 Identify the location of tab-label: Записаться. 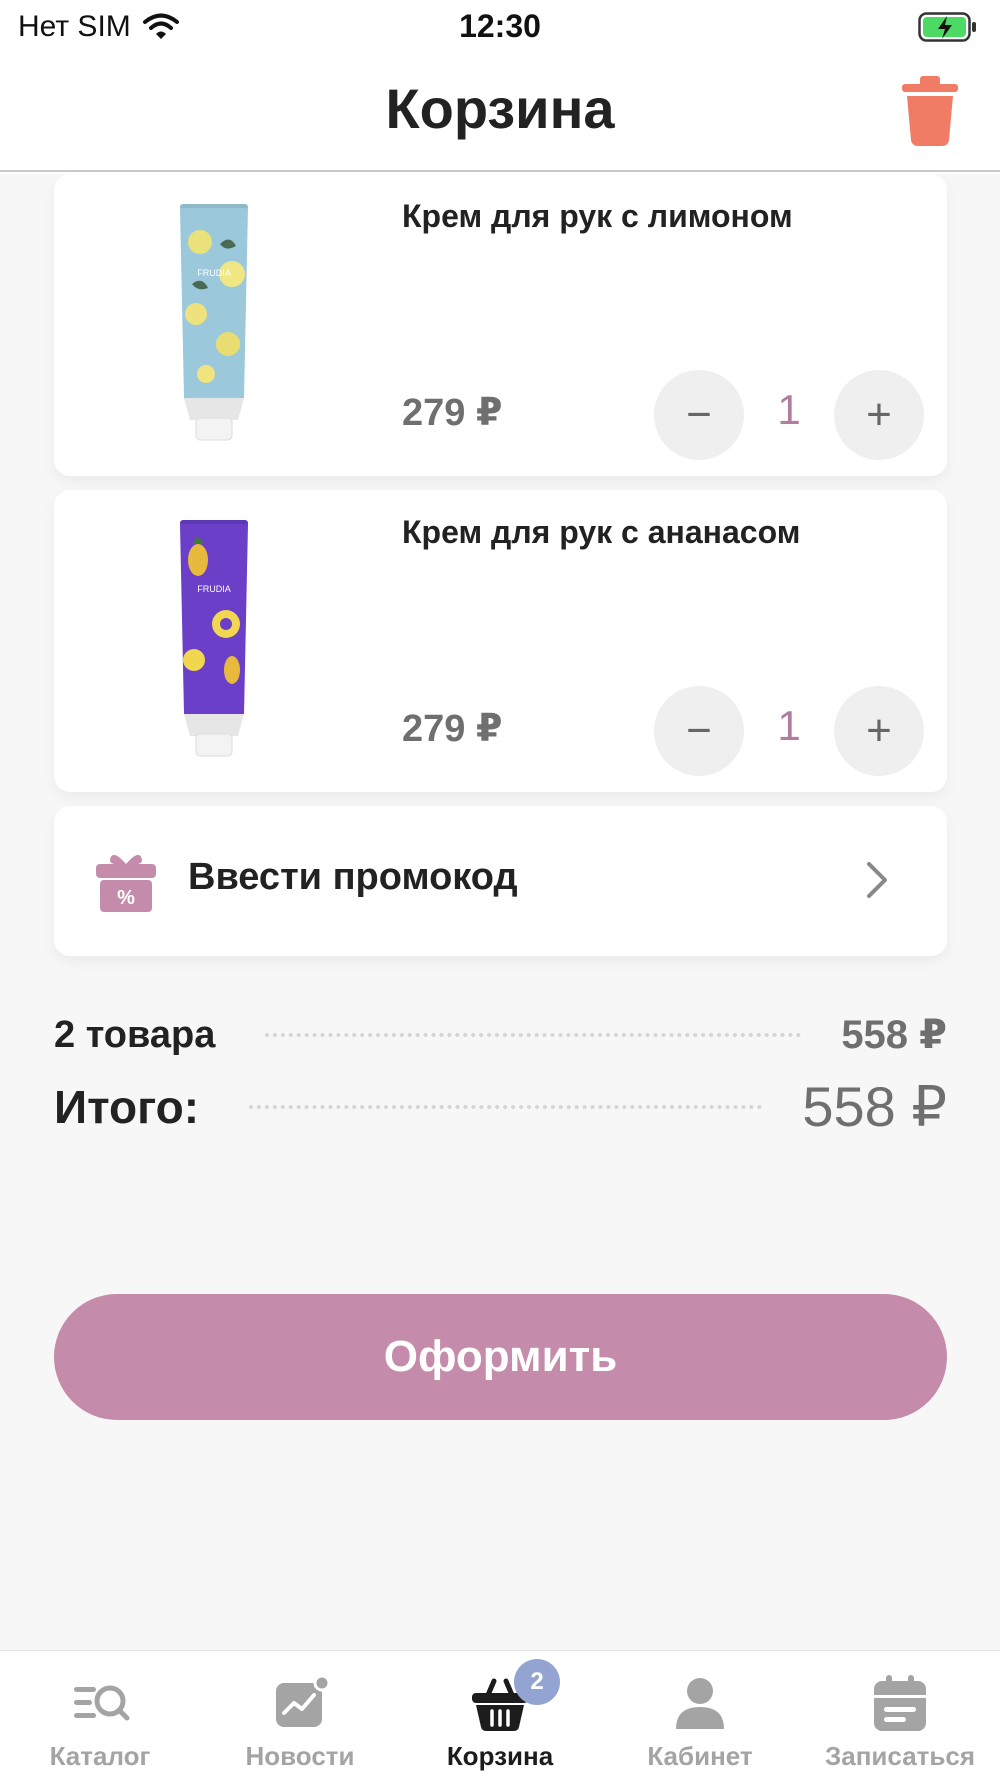
(900, 1756).